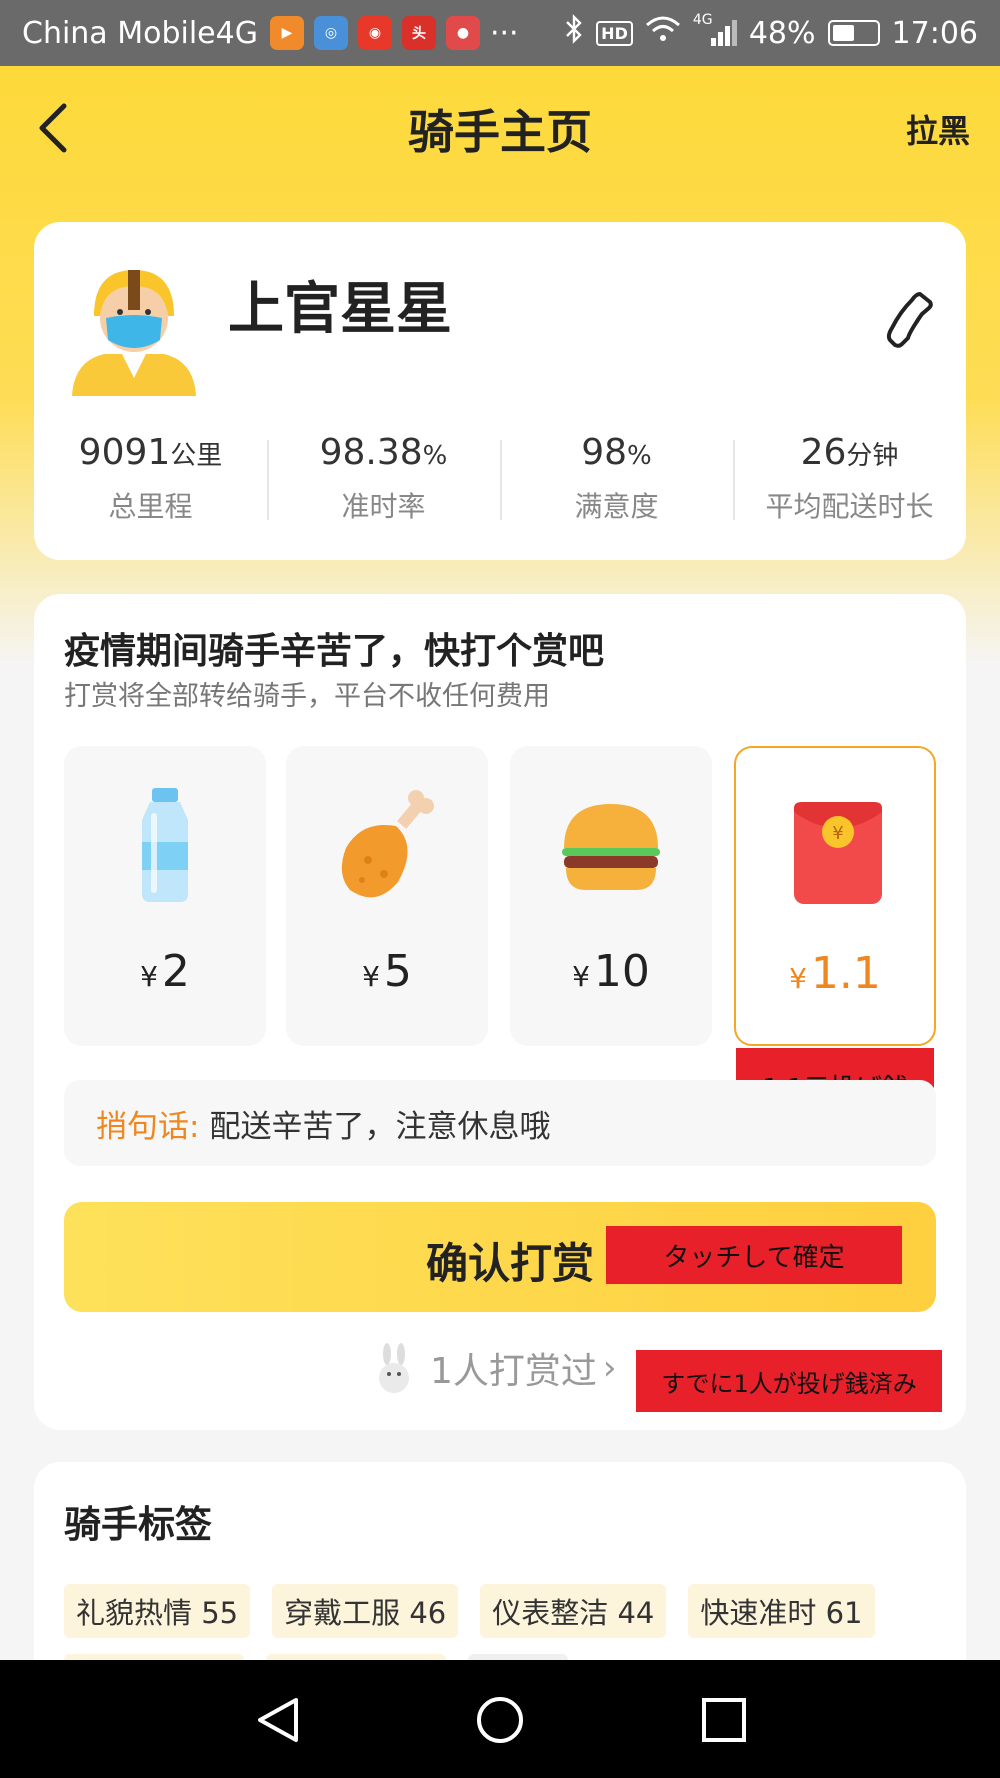 This screenshot has width=1000, height=1778. I want to click on rider-avatar, so click(134, 326).